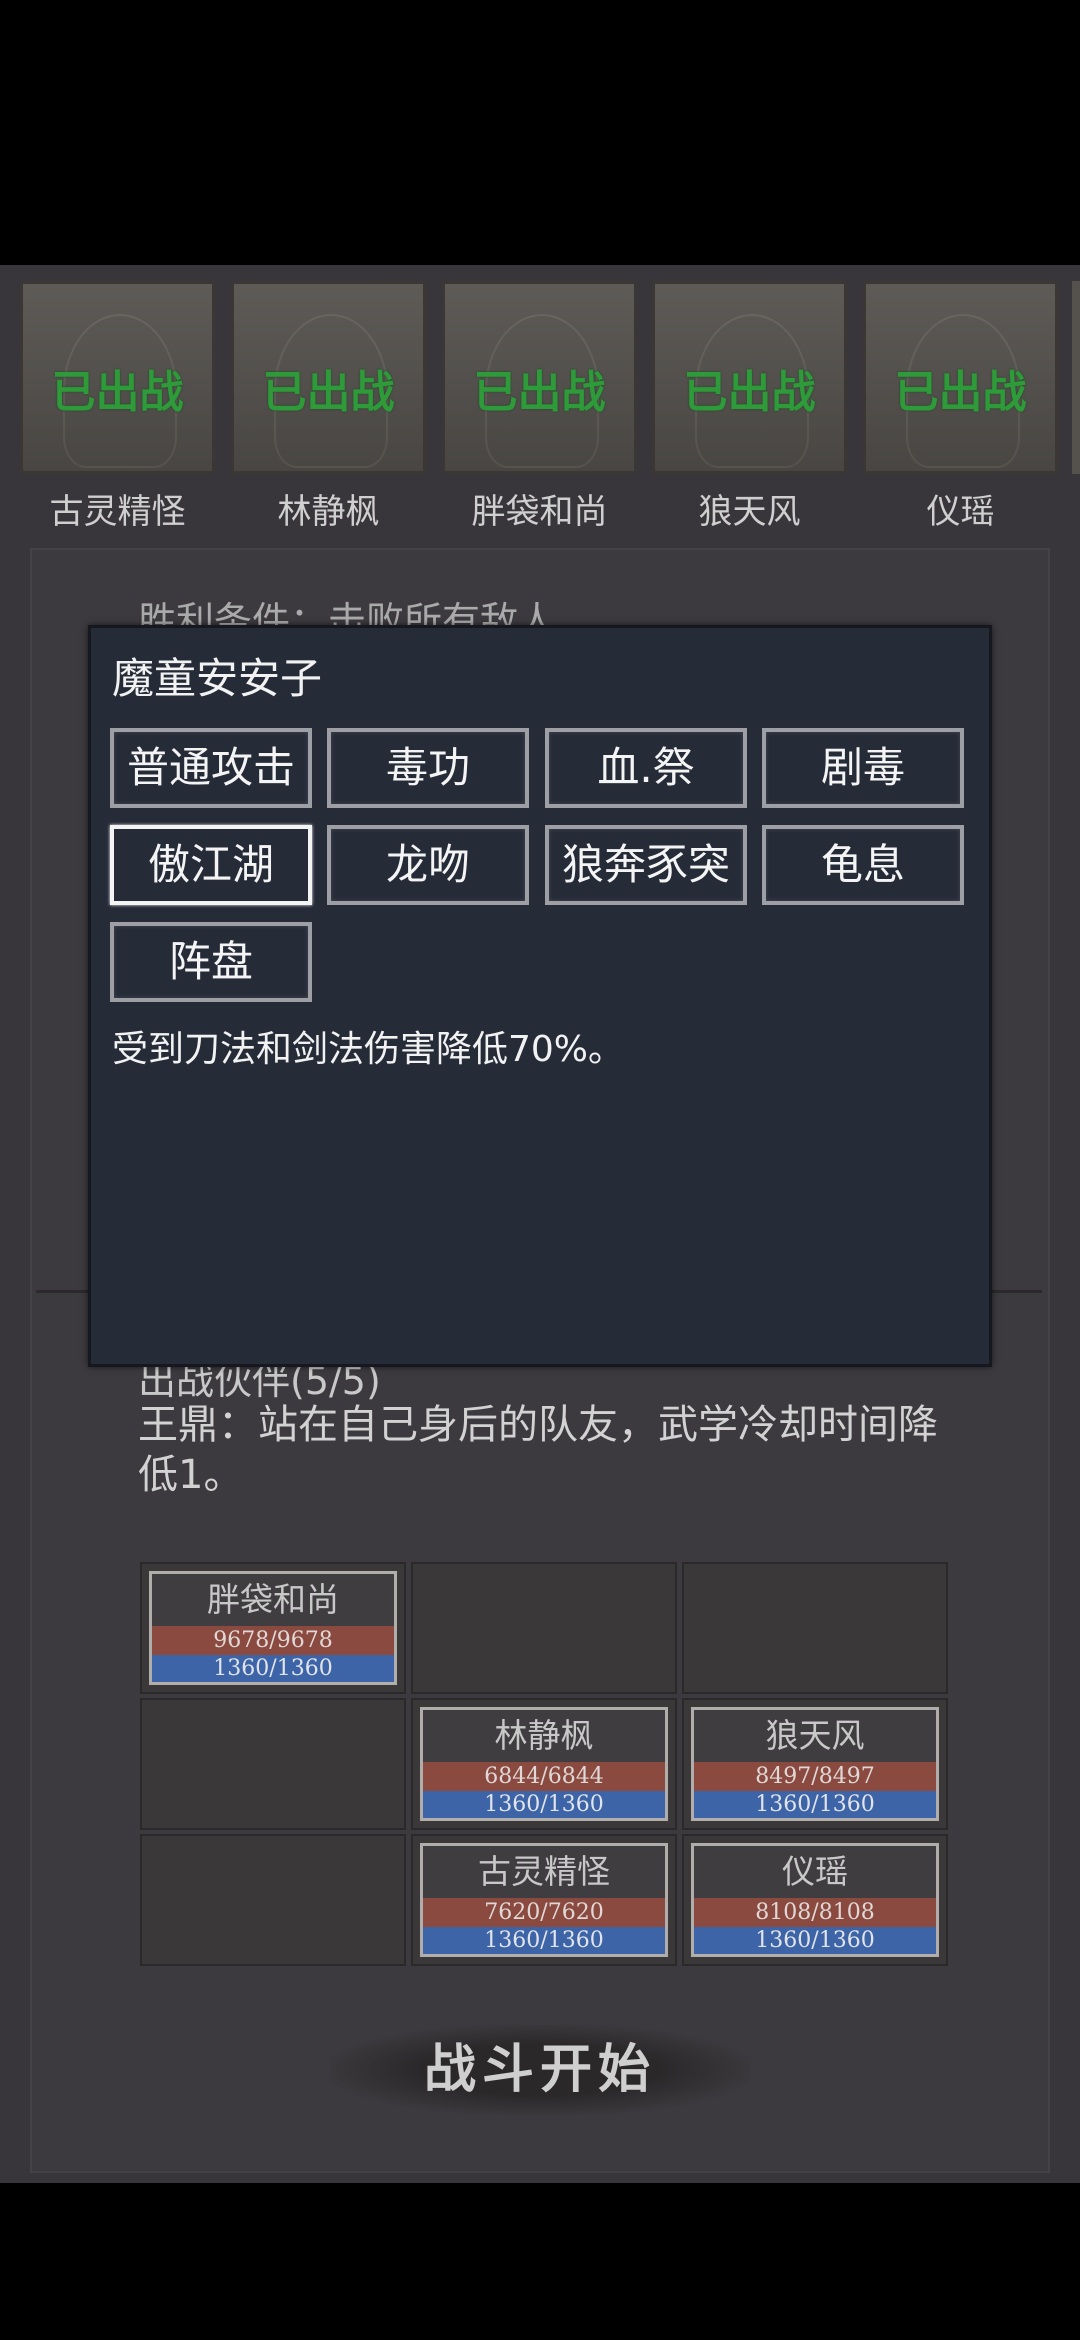 This screenshot has height=2340, width=1080. I want to click on unit-name: 林静枫, so click(544, 1735).